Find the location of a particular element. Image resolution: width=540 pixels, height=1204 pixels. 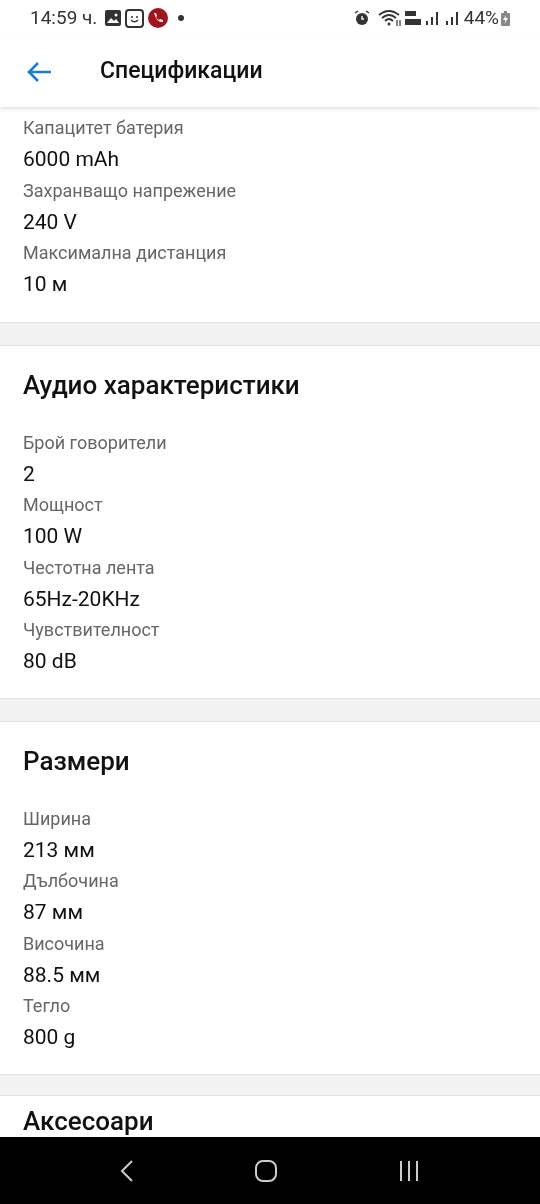

home-nav-icon is located at coordinates (266, 1170).